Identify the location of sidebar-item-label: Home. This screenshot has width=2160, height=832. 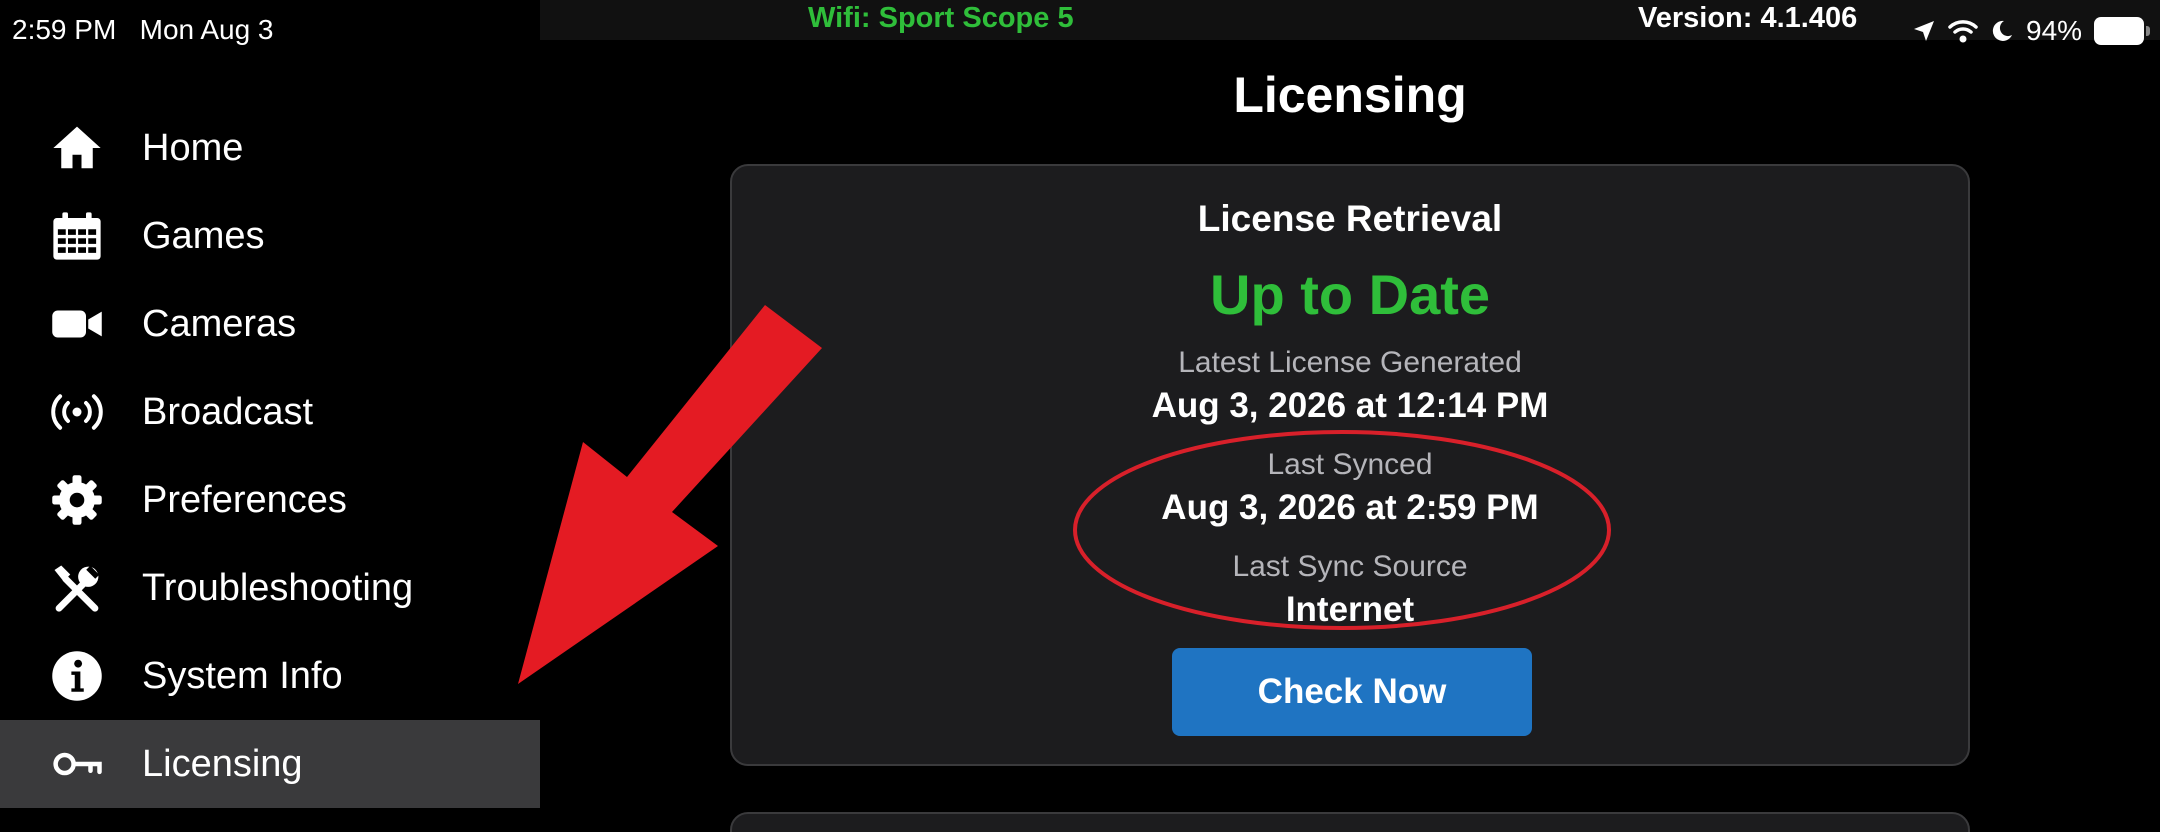
(193, 147).